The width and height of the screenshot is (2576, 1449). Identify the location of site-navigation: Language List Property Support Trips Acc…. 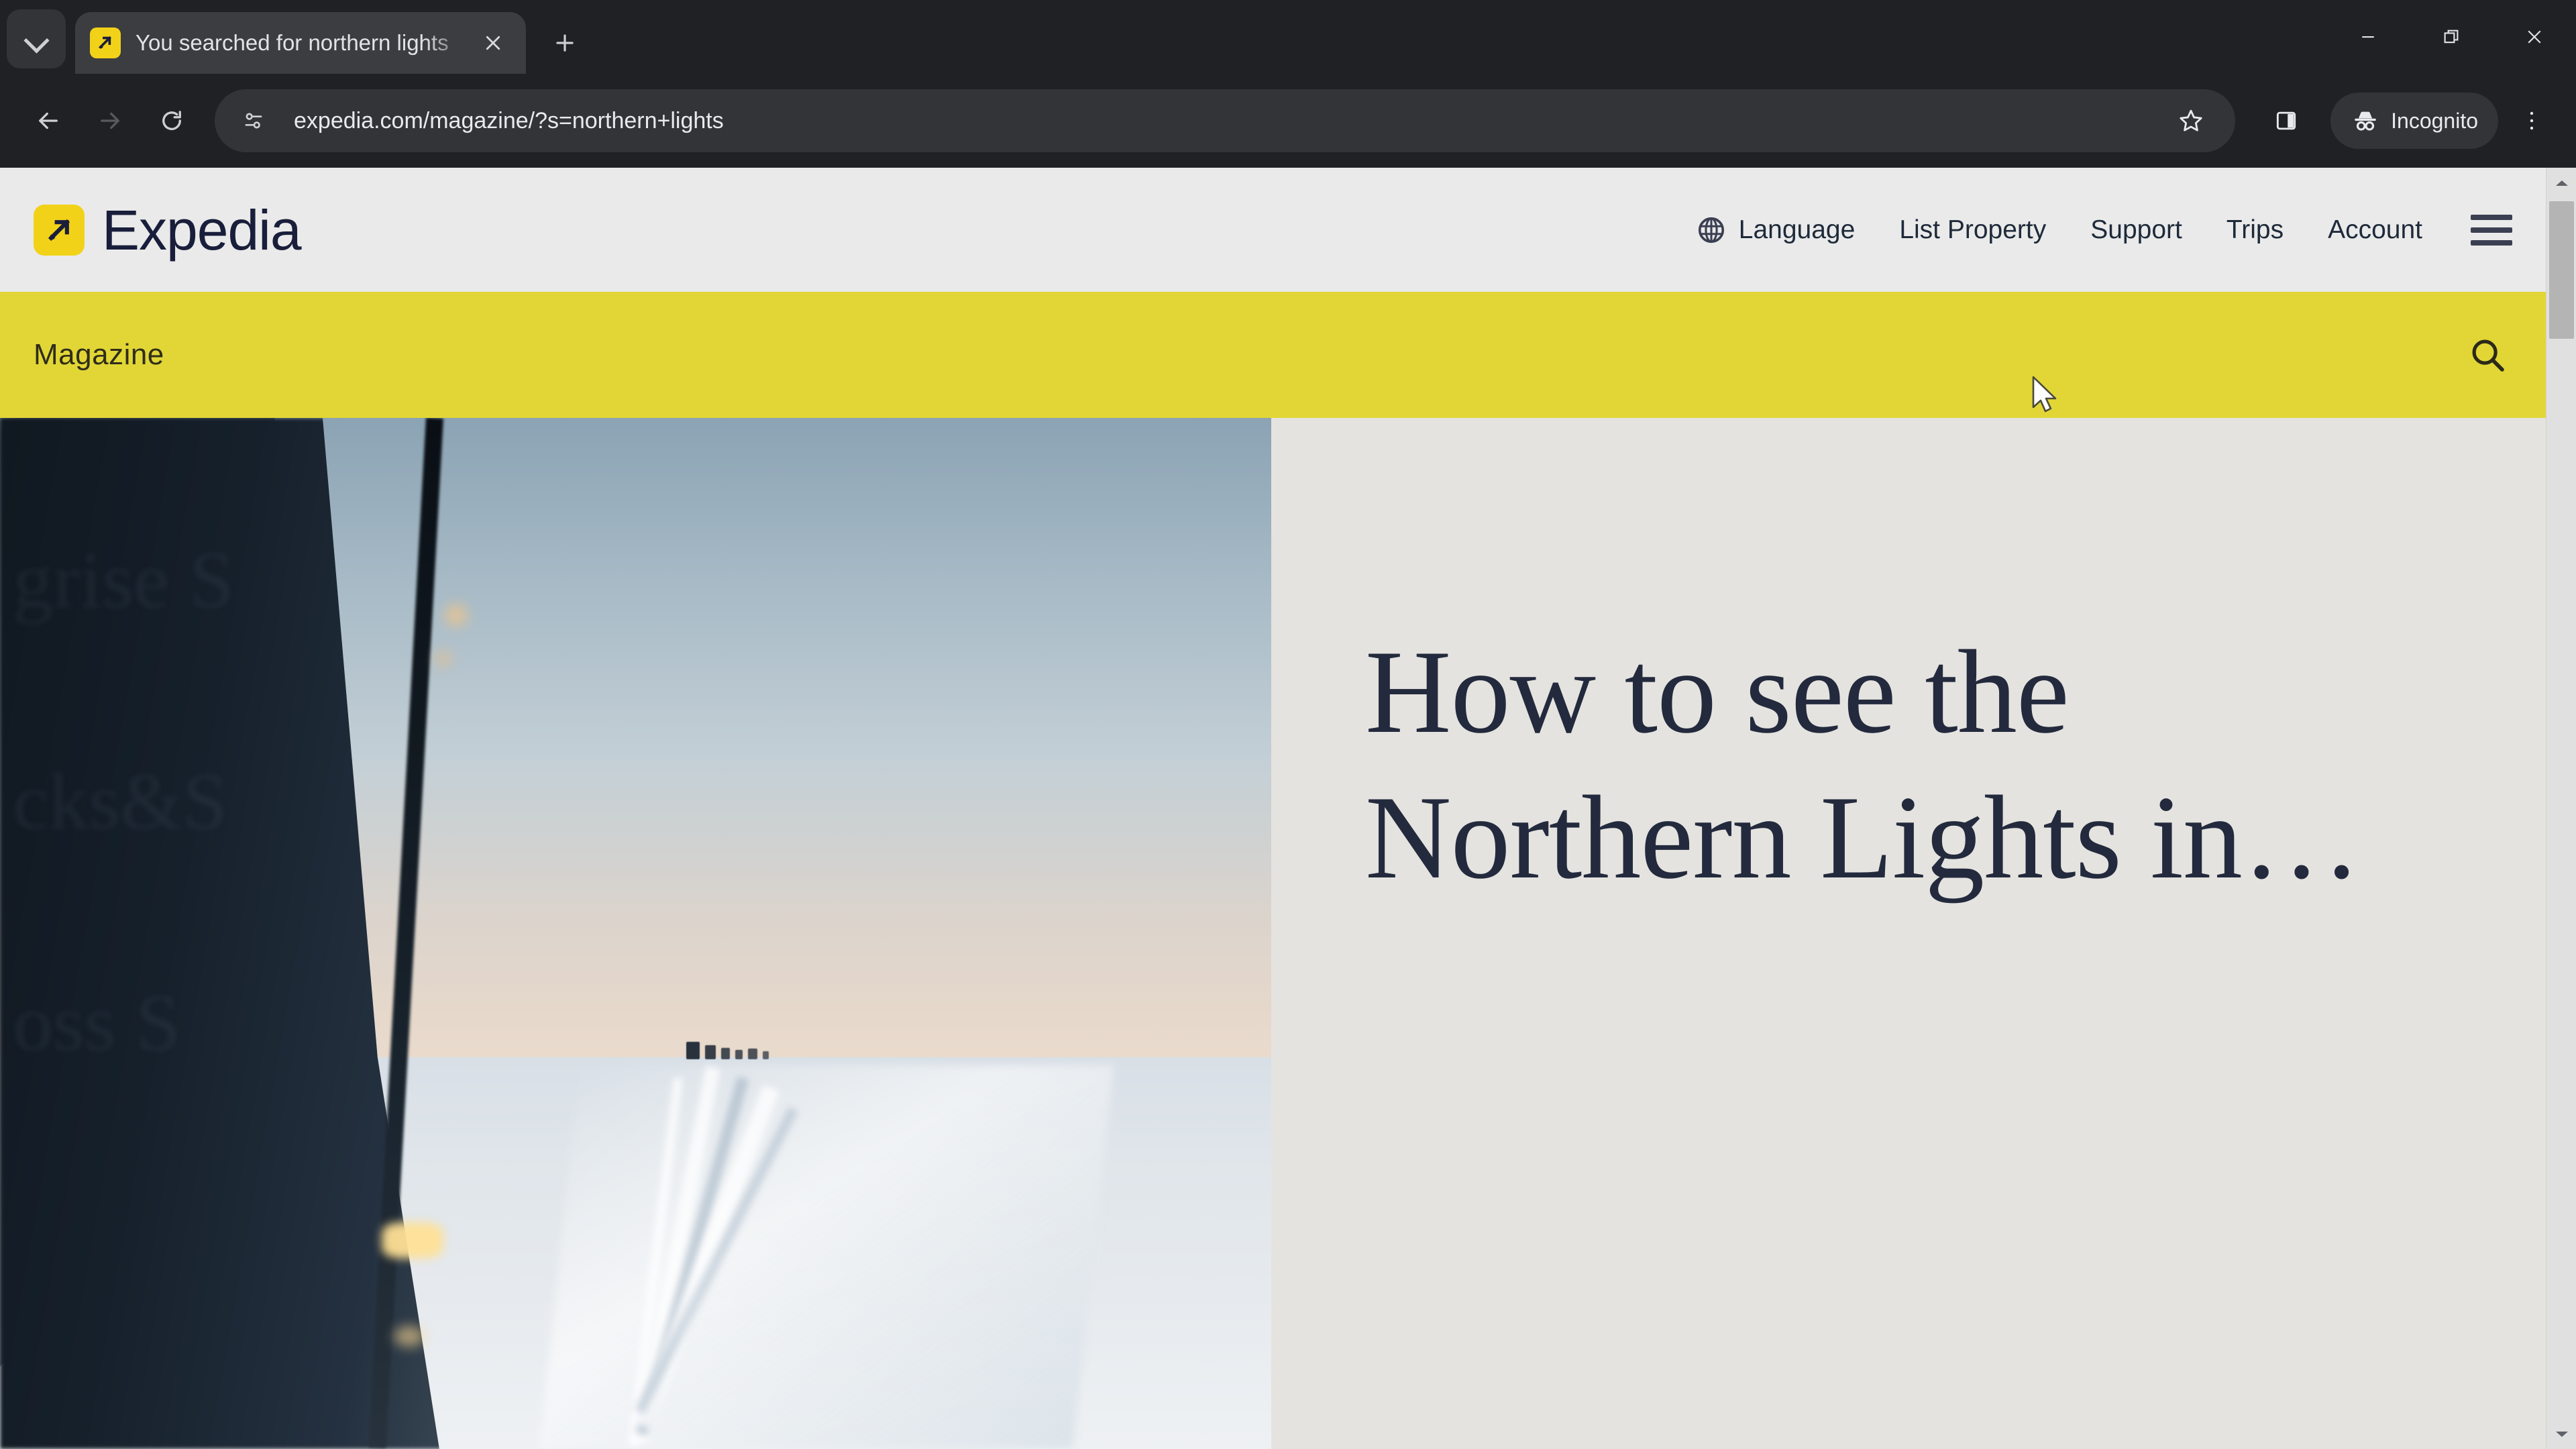
(2104, 230).